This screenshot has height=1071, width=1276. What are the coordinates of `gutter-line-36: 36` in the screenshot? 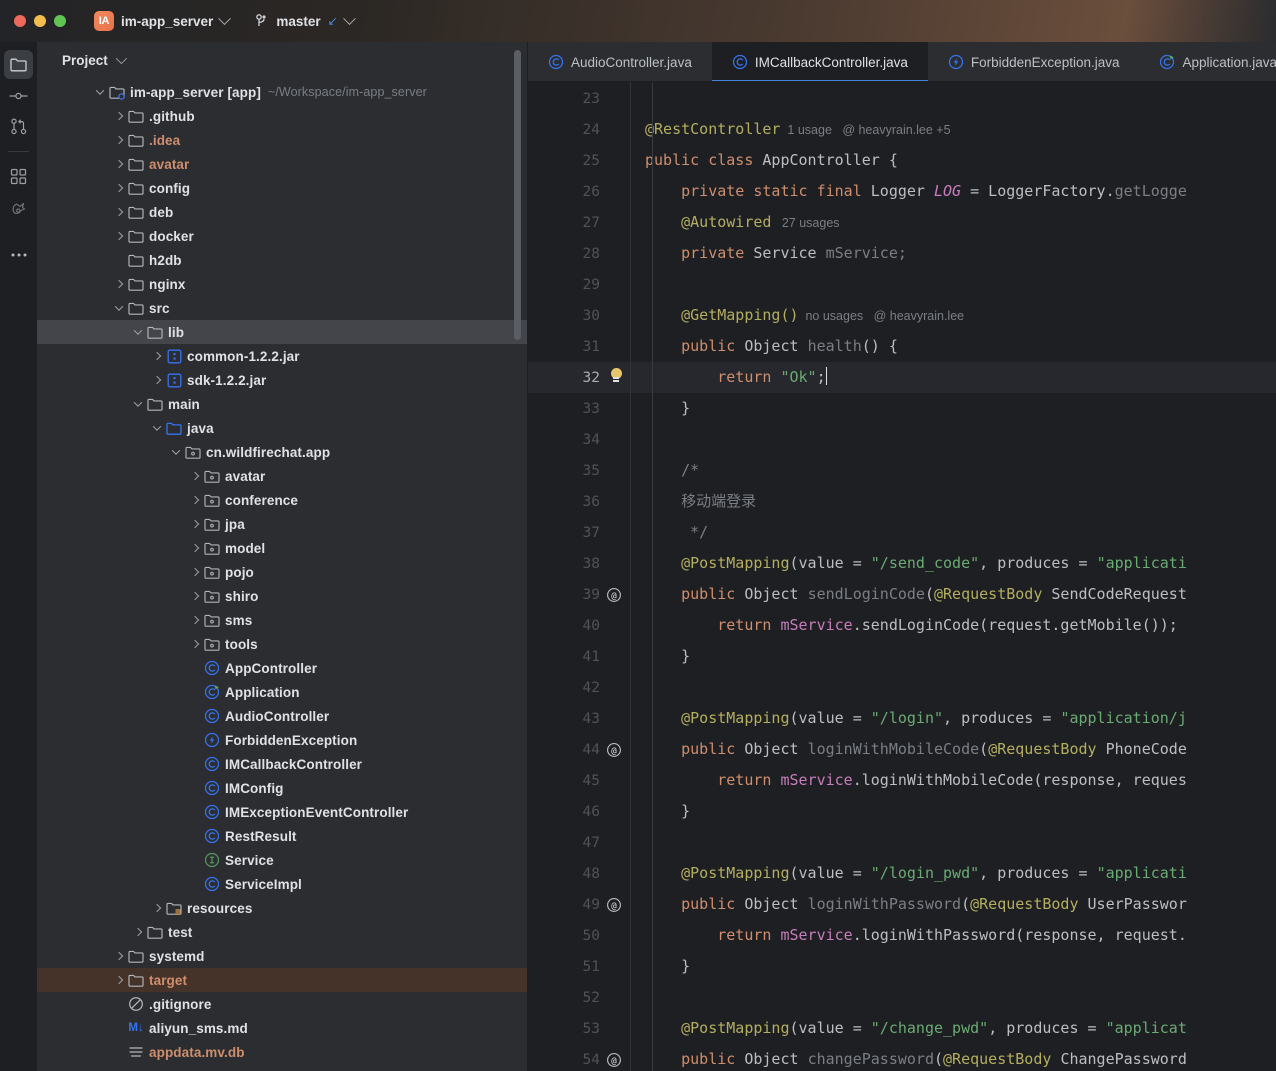 It's located at (579, 501).